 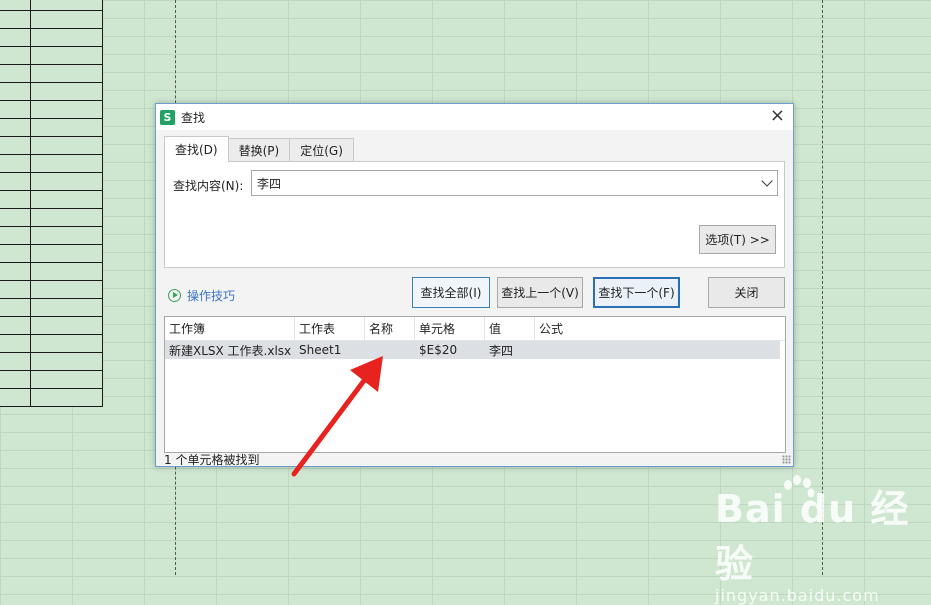 I want to click on watermark-main: Bai du 经验, so click(x=812, y=536).